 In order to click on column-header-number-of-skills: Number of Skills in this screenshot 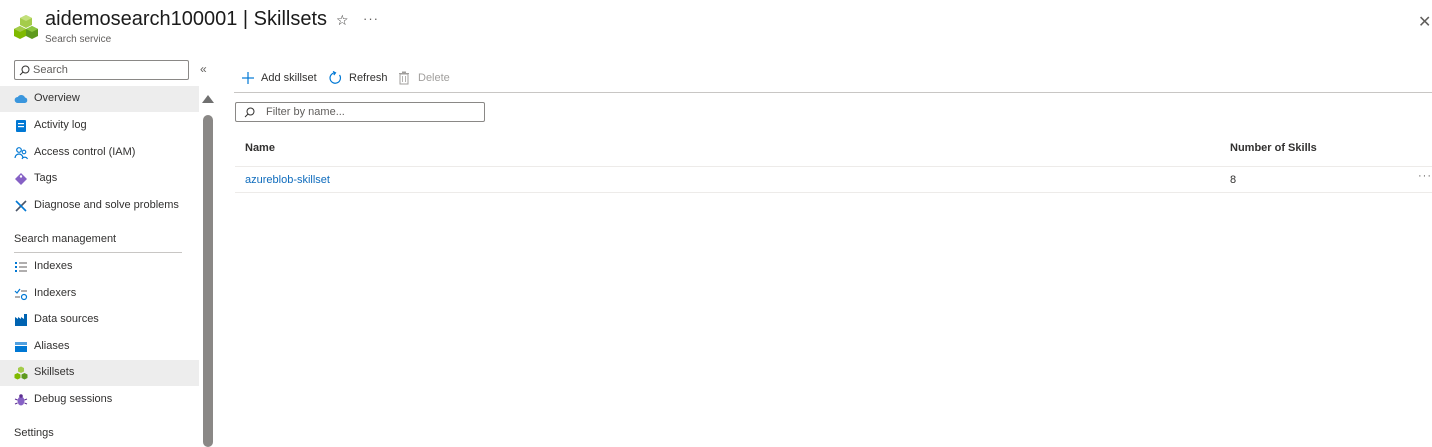, I will do `click(1273, 148)`.